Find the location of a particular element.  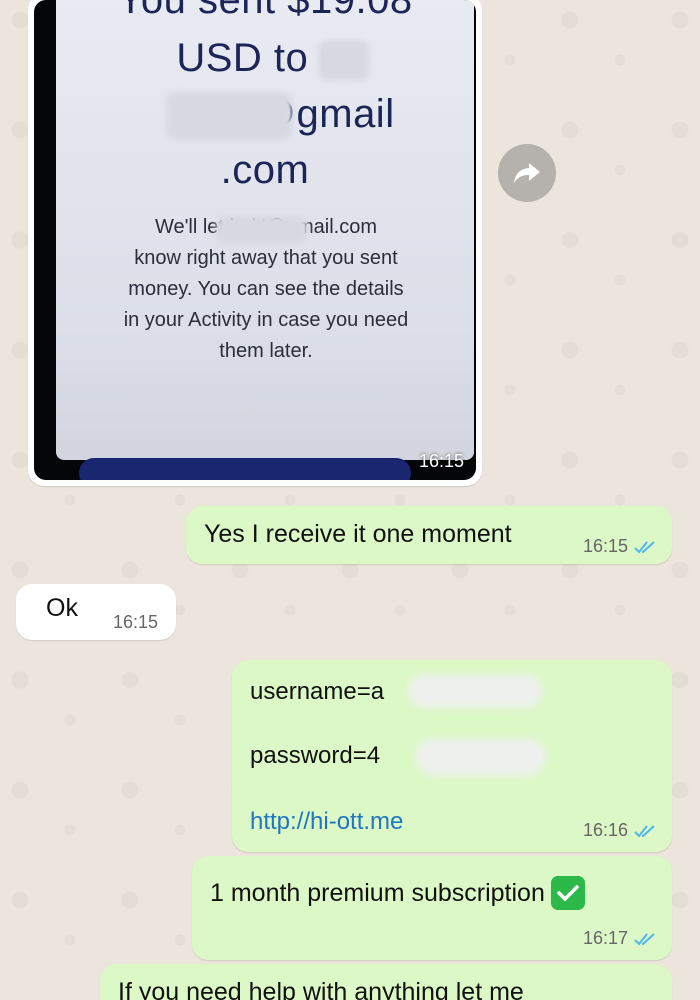

redacted-password is located at coordinates (481, 757).